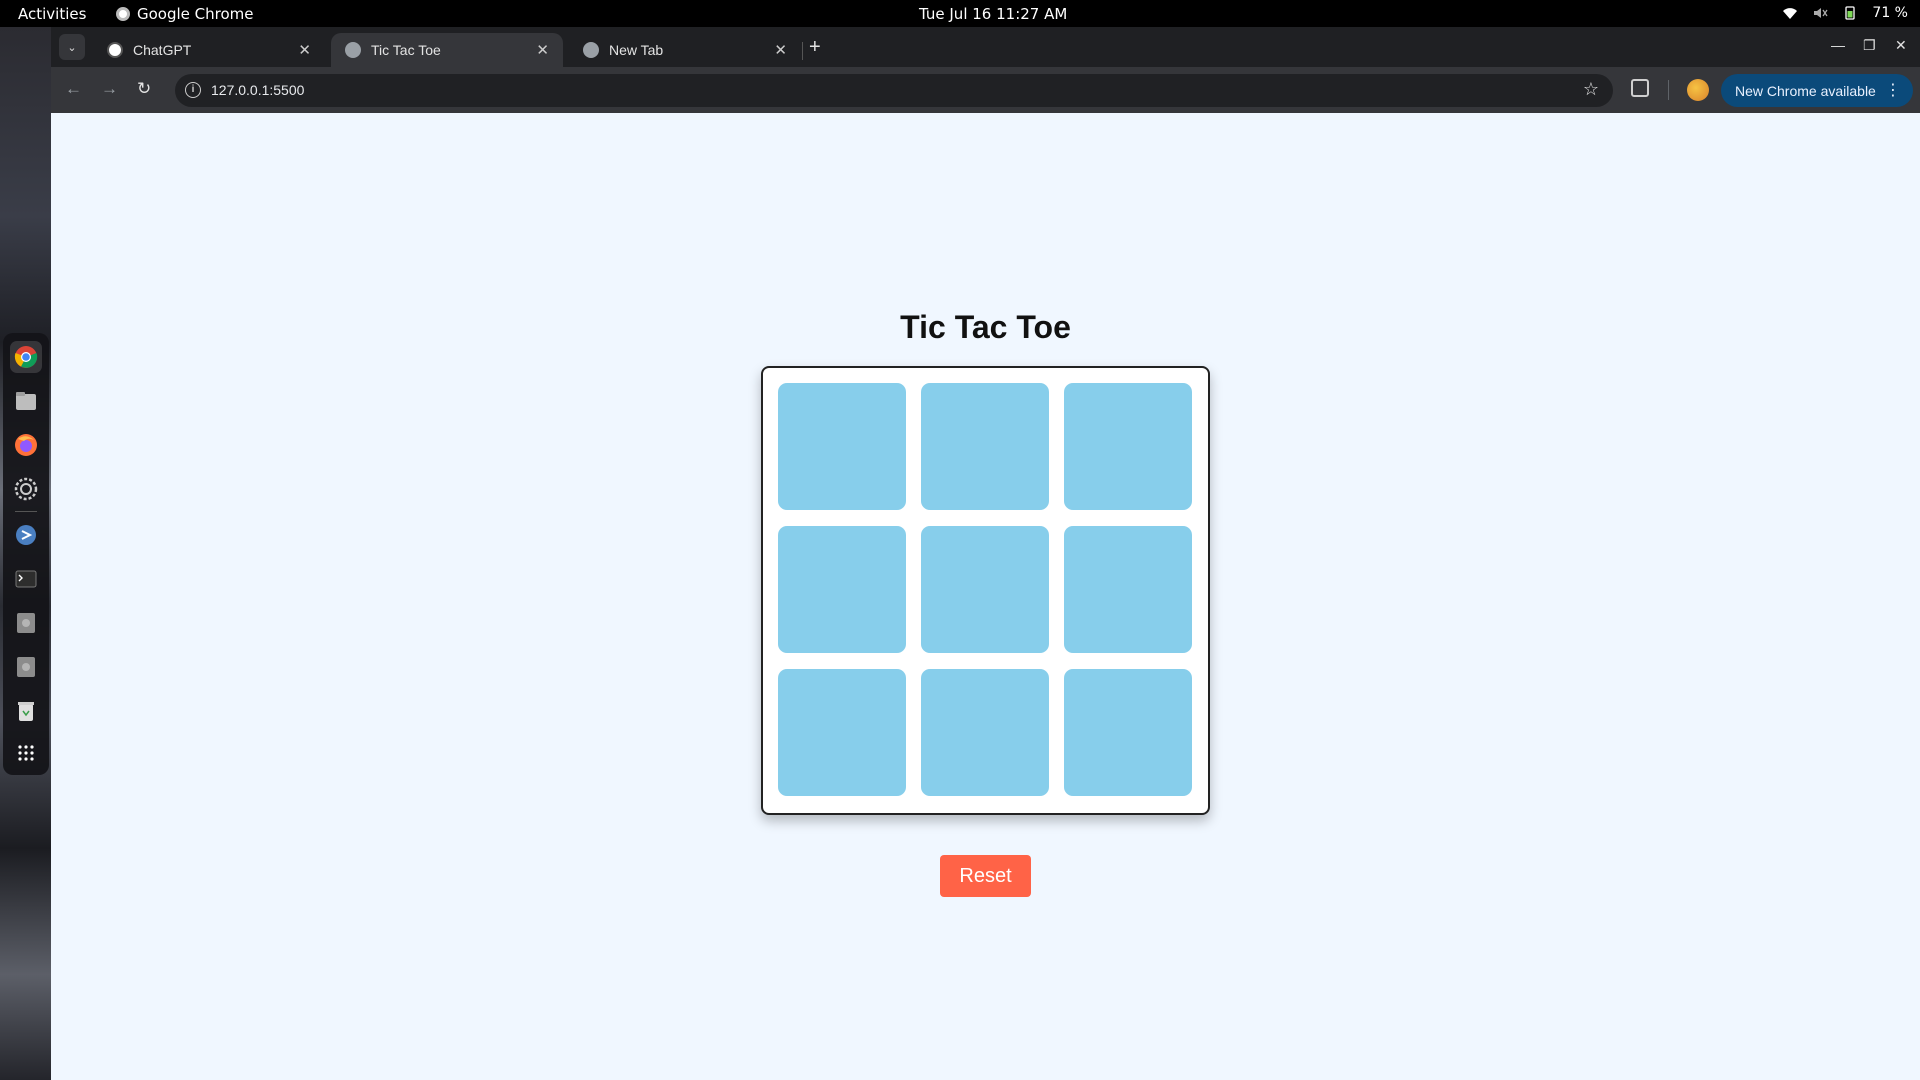 This screenshot has width=1920, height=1080. Describe the element at coordinates (1890, 13) in the screenshot. I see `battery-percent: 71 %` at that location.